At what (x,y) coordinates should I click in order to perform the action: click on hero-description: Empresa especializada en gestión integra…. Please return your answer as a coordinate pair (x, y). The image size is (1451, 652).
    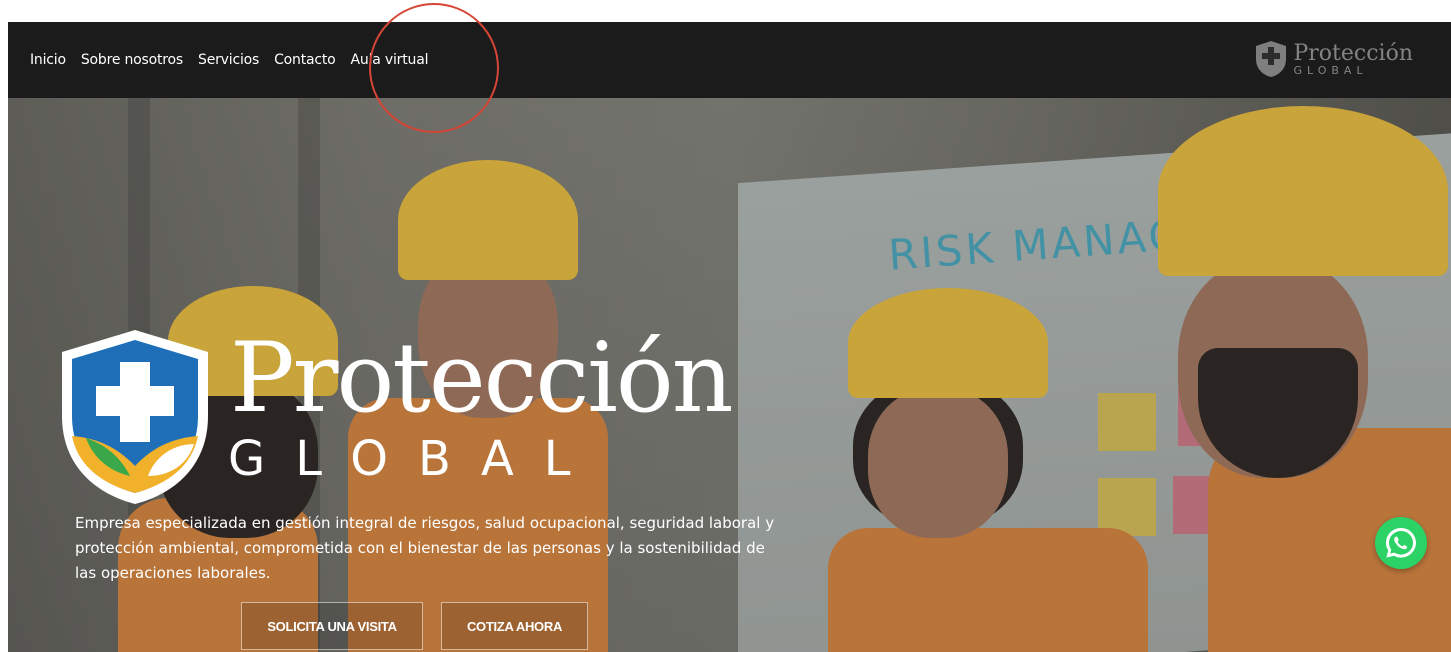
    Looking at the image, I should click on (425, 548).